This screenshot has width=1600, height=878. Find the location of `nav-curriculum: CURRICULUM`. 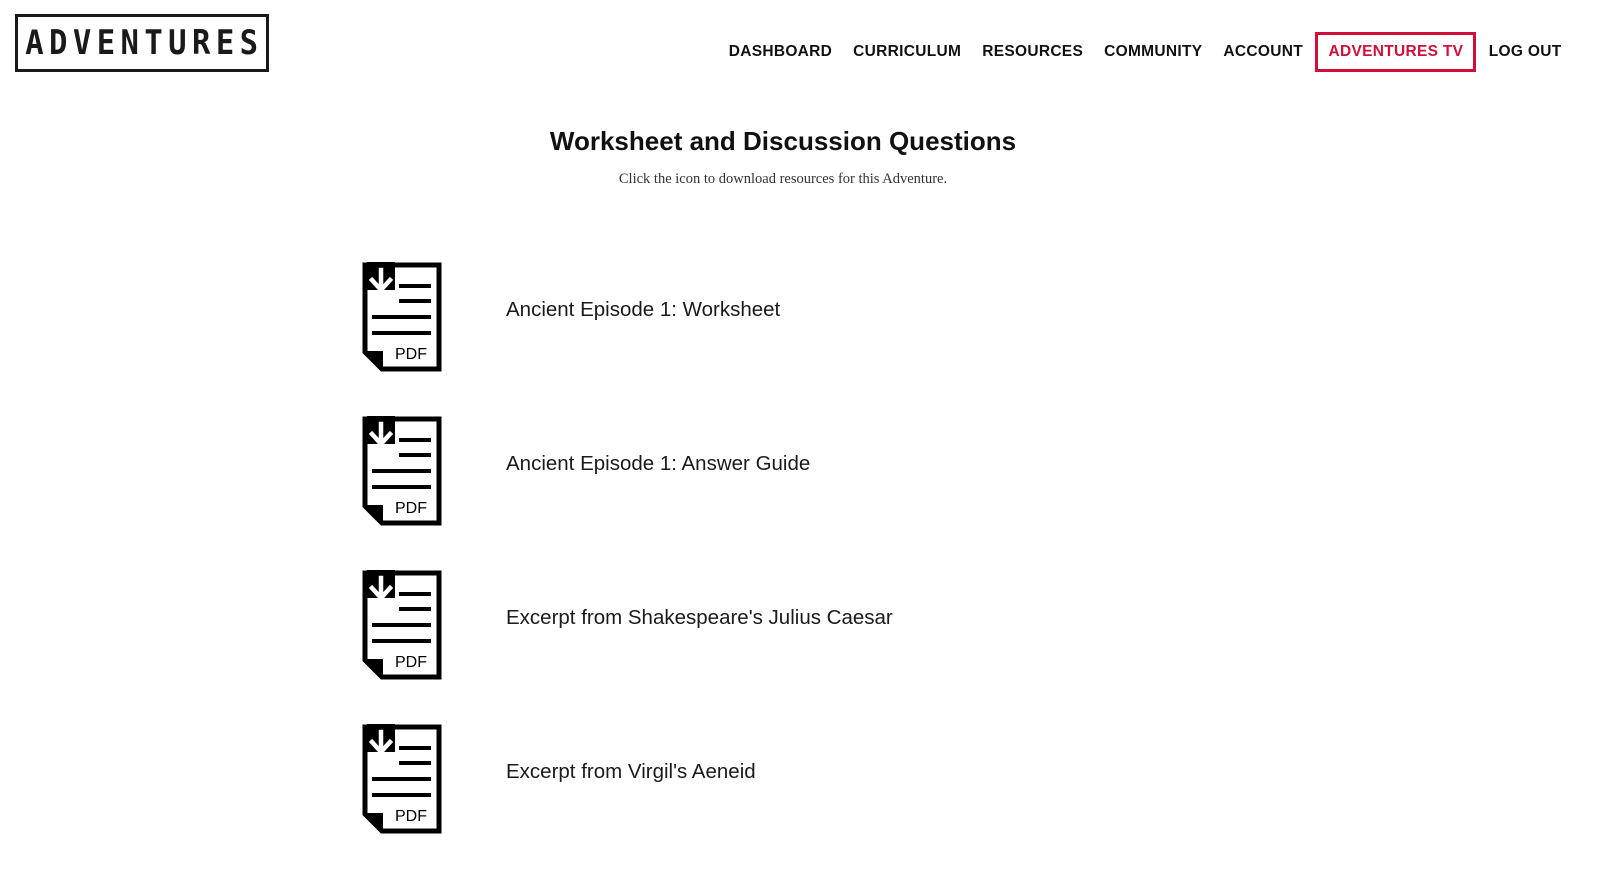

nav-curriculum: CURRICULUM is located at coordinates (907, 52).